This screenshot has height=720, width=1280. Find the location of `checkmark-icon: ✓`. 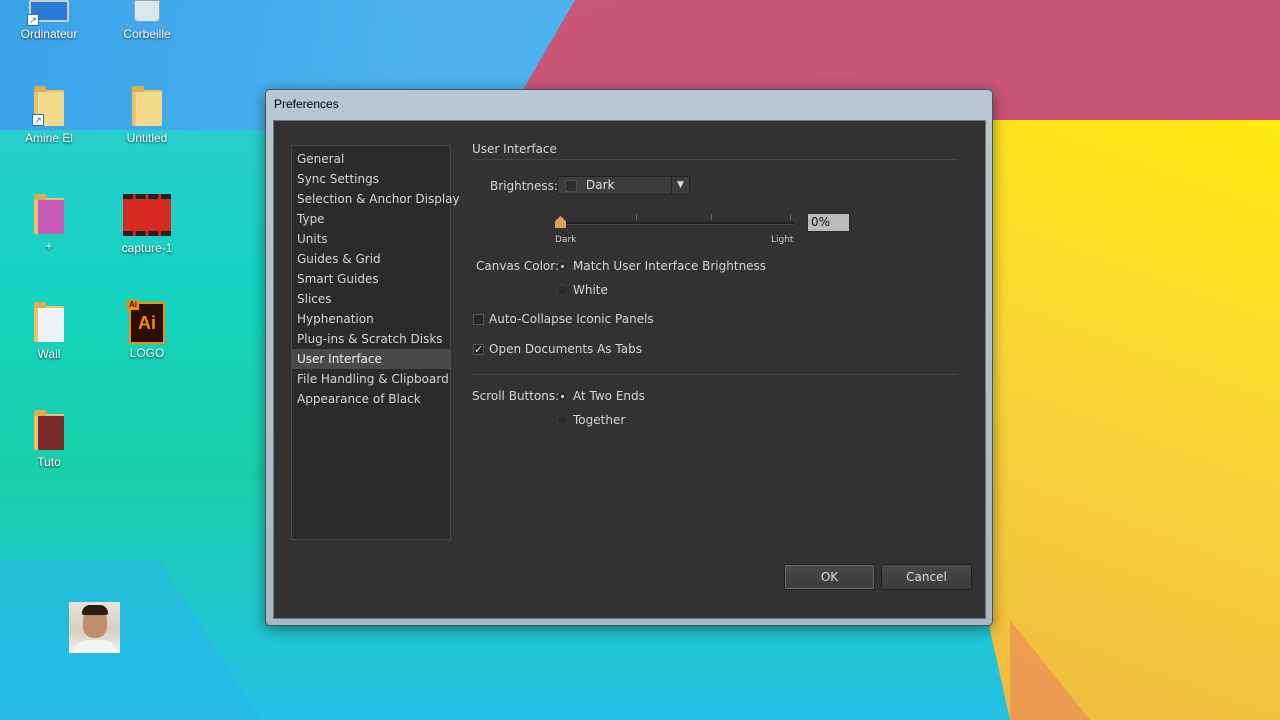

checkmark-icon: ✓ is located at coordinates (479, 349).